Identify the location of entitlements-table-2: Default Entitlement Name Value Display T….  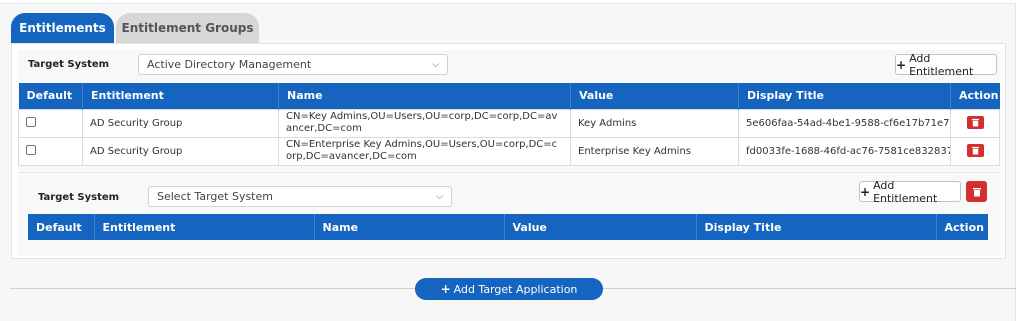
(508, 227).